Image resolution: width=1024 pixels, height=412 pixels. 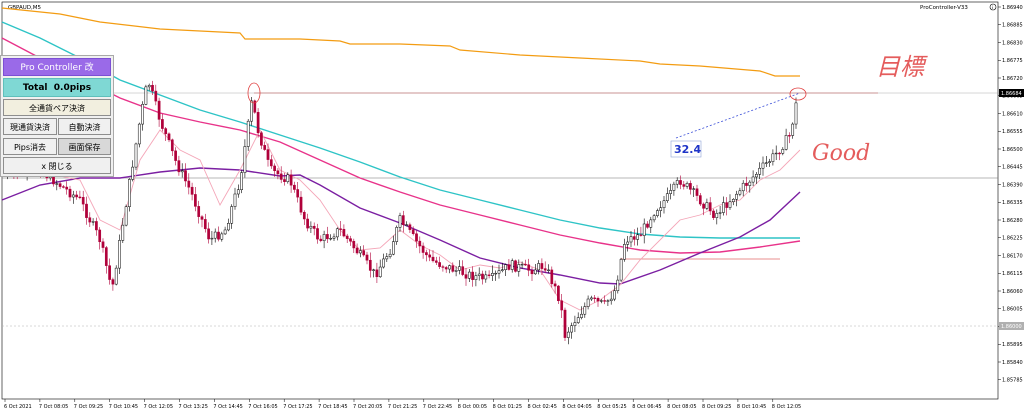 I want to click on time-tick-label: 7 Oct 09:25, so click(x=88, y=407).